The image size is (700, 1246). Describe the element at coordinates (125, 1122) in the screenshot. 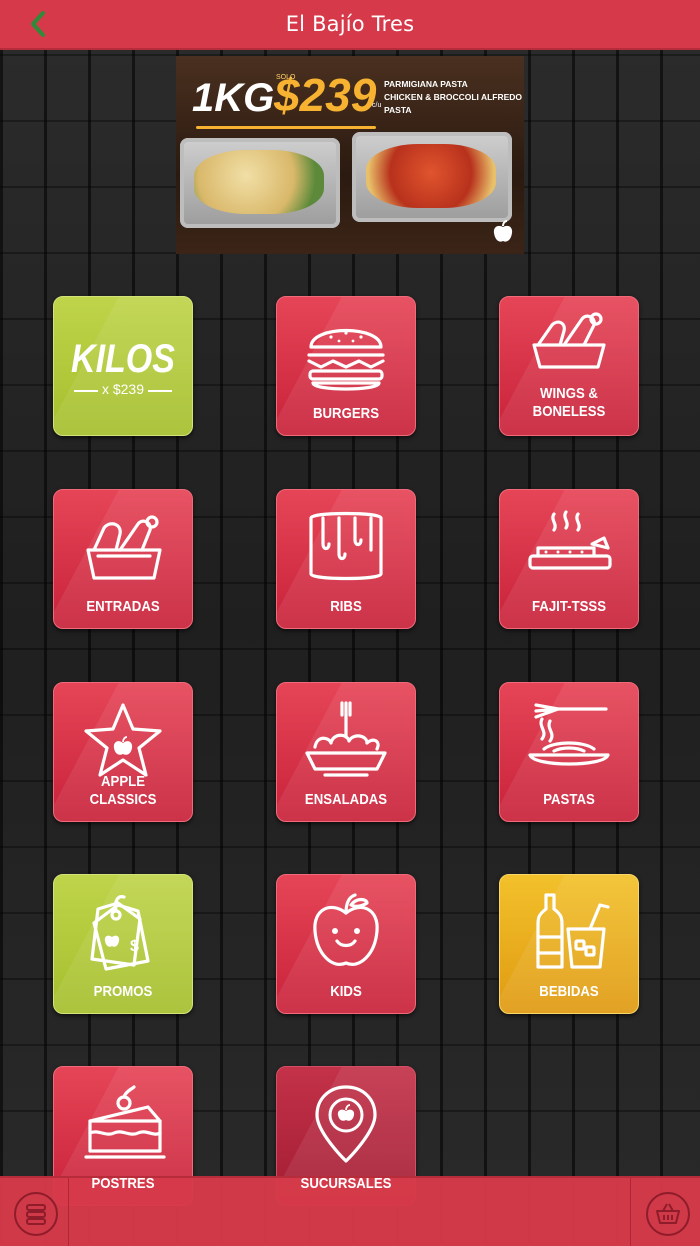

I see `cake-slice-icon` at that location.